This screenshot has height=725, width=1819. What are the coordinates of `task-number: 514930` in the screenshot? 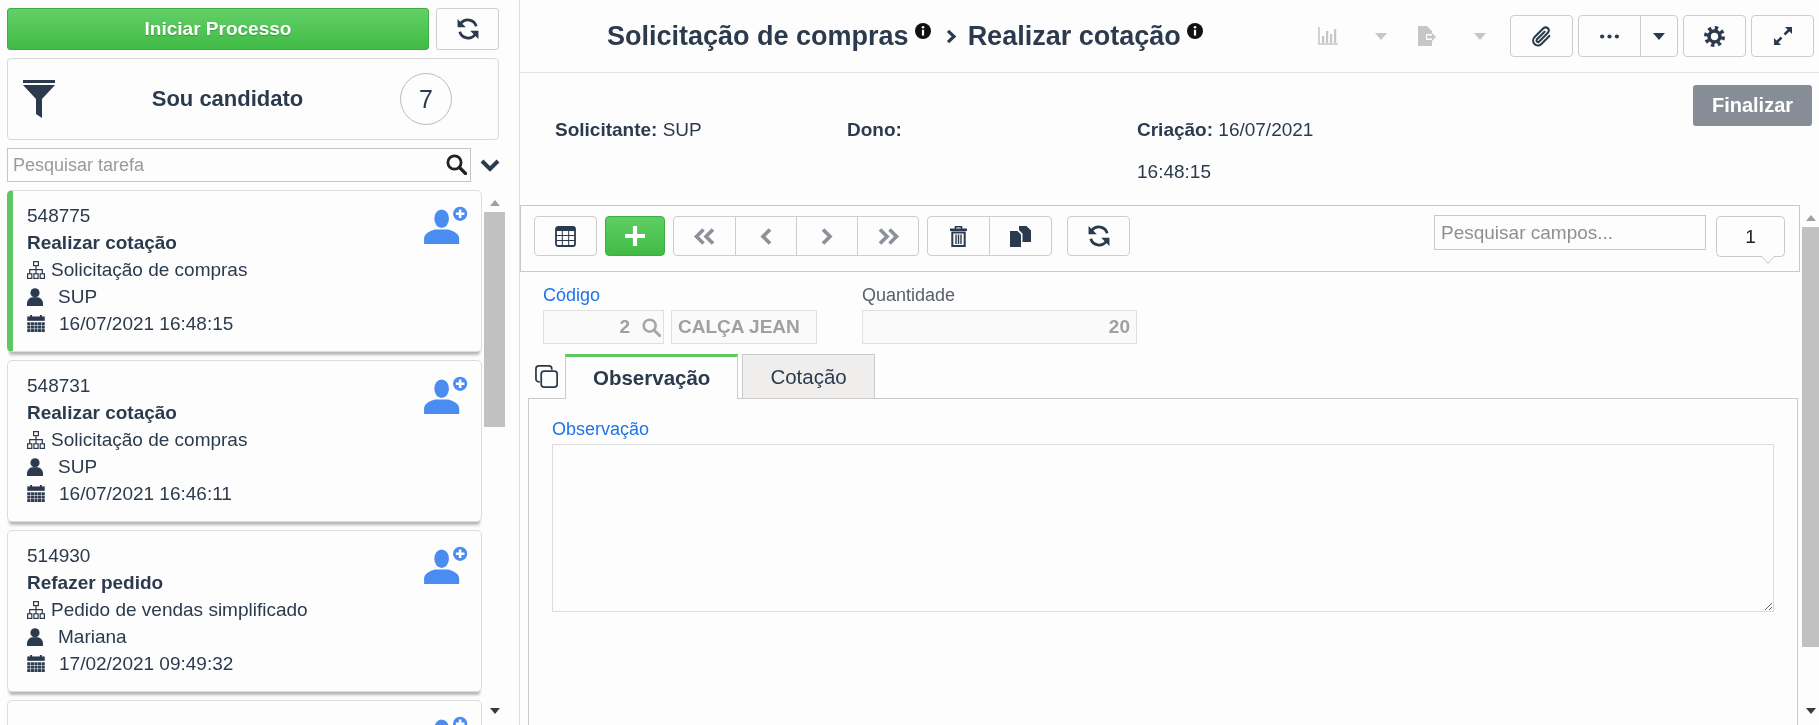 It's located at (59, 556).